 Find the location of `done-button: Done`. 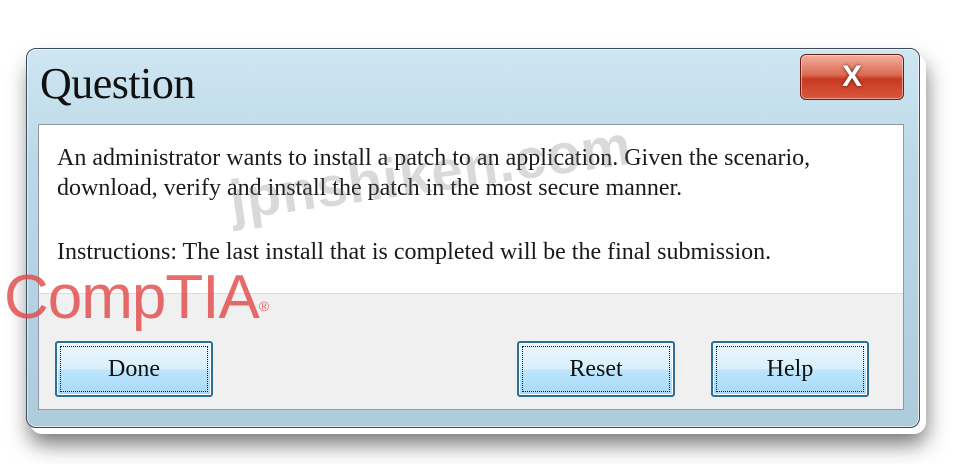

done-button: Done is located at coordinates (134, 369).